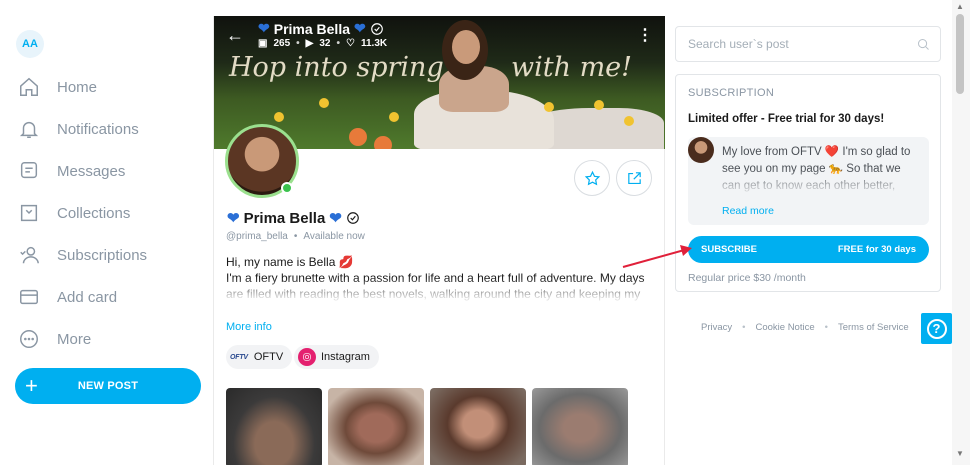  Describe the element at coordinates (309, 43) in the screenshot. I see `video-icon: ▶` at that location.